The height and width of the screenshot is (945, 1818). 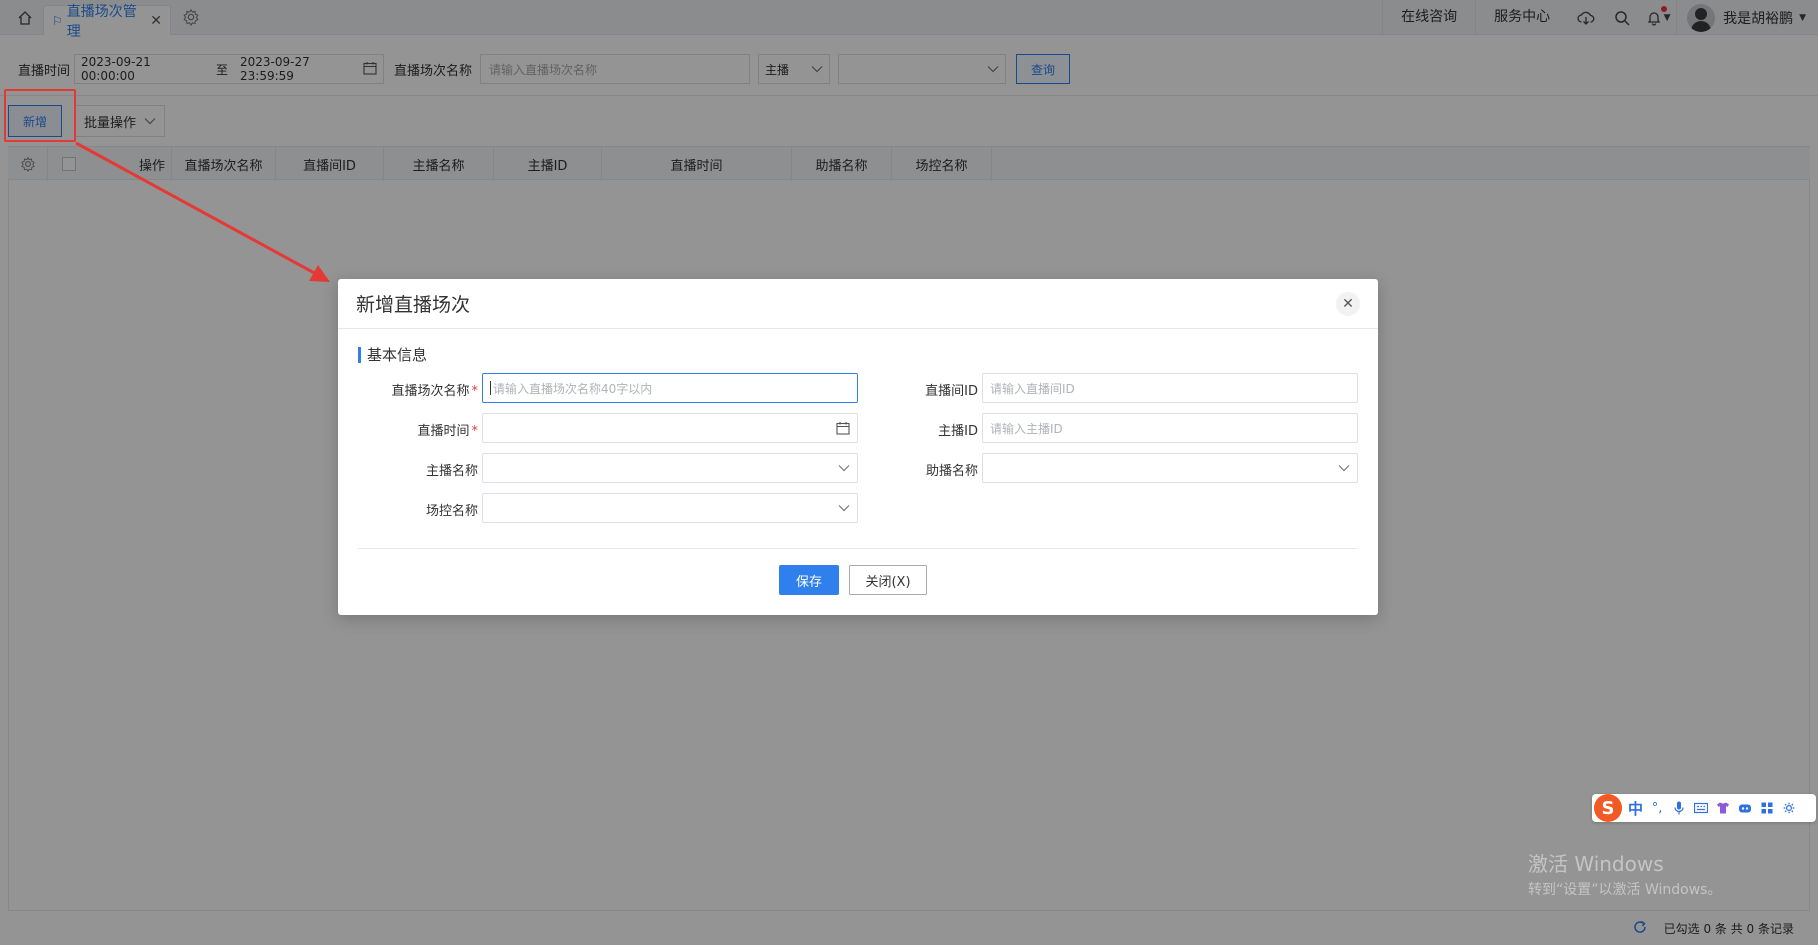 I want to click on keyboard-icon, so click(x=1701, y=808).